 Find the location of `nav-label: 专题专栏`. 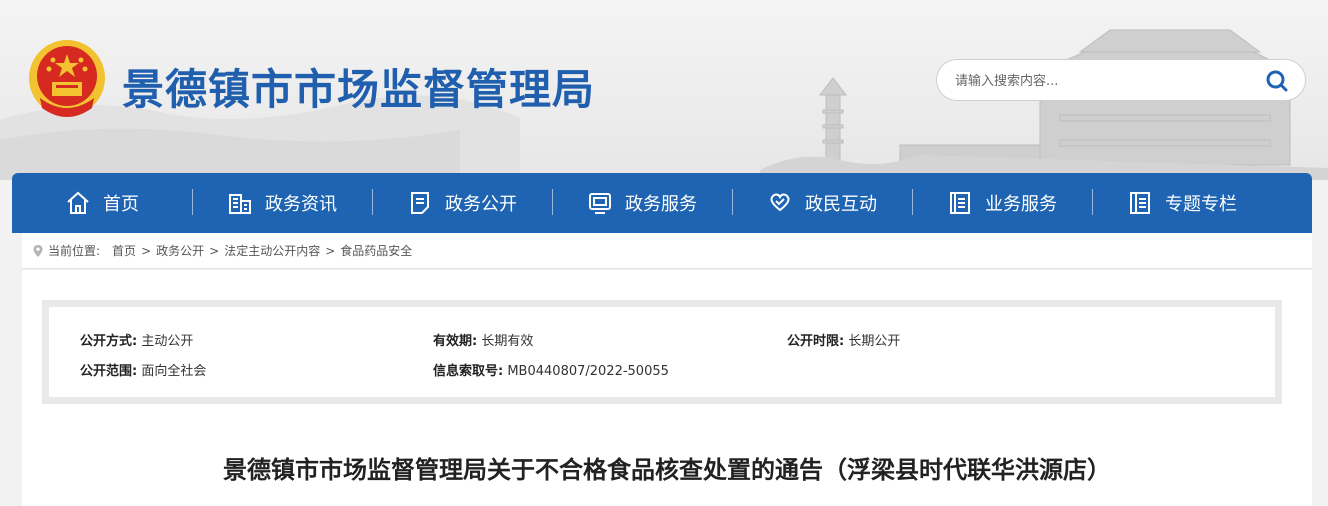

nav-label: 专题专栏 is located at coordinates (1201, 204).